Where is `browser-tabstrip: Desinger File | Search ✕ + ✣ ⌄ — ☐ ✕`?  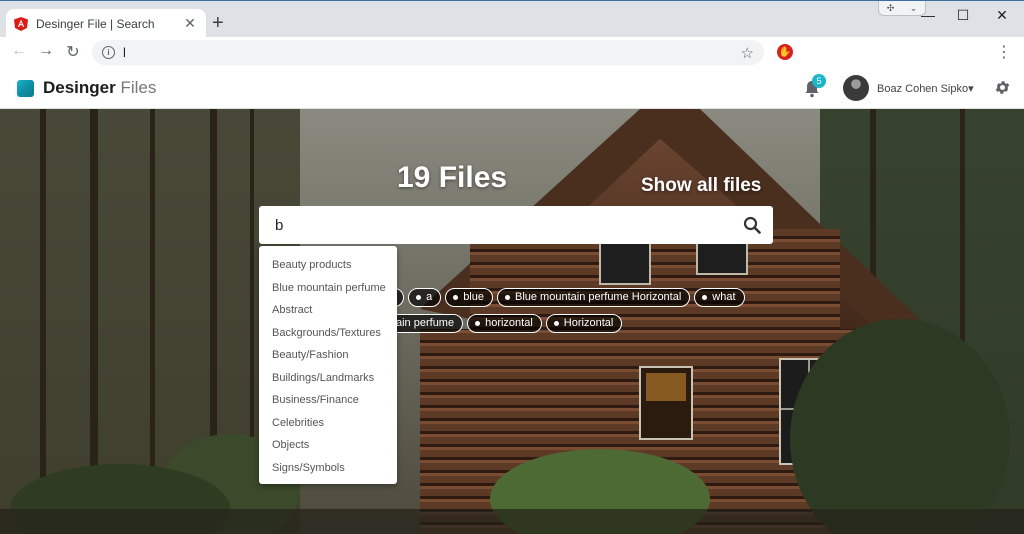
browser-tabstrip: Desinger File | Search ✕ + ✣ ⌄ — ☐ ✕ is located at coordinates (512, 19).